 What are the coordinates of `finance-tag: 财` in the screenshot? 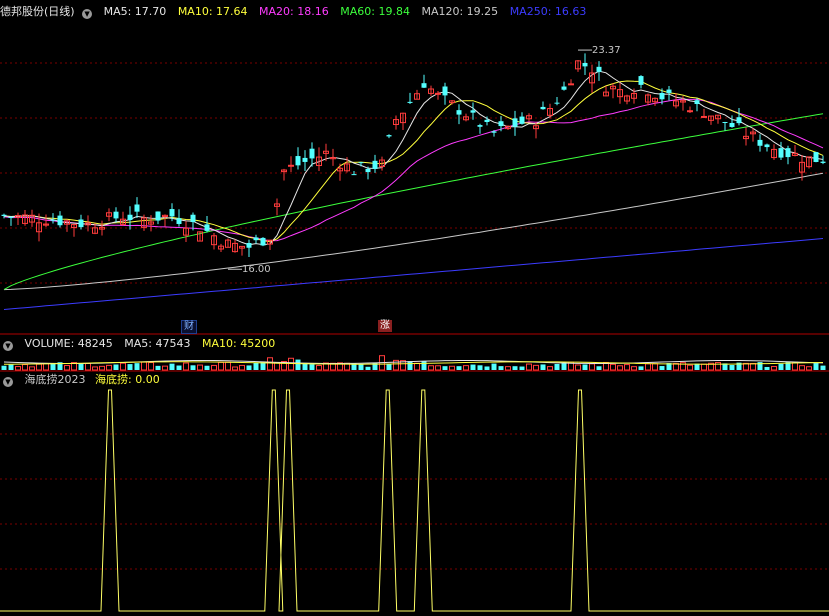 It's located at (189, 327).